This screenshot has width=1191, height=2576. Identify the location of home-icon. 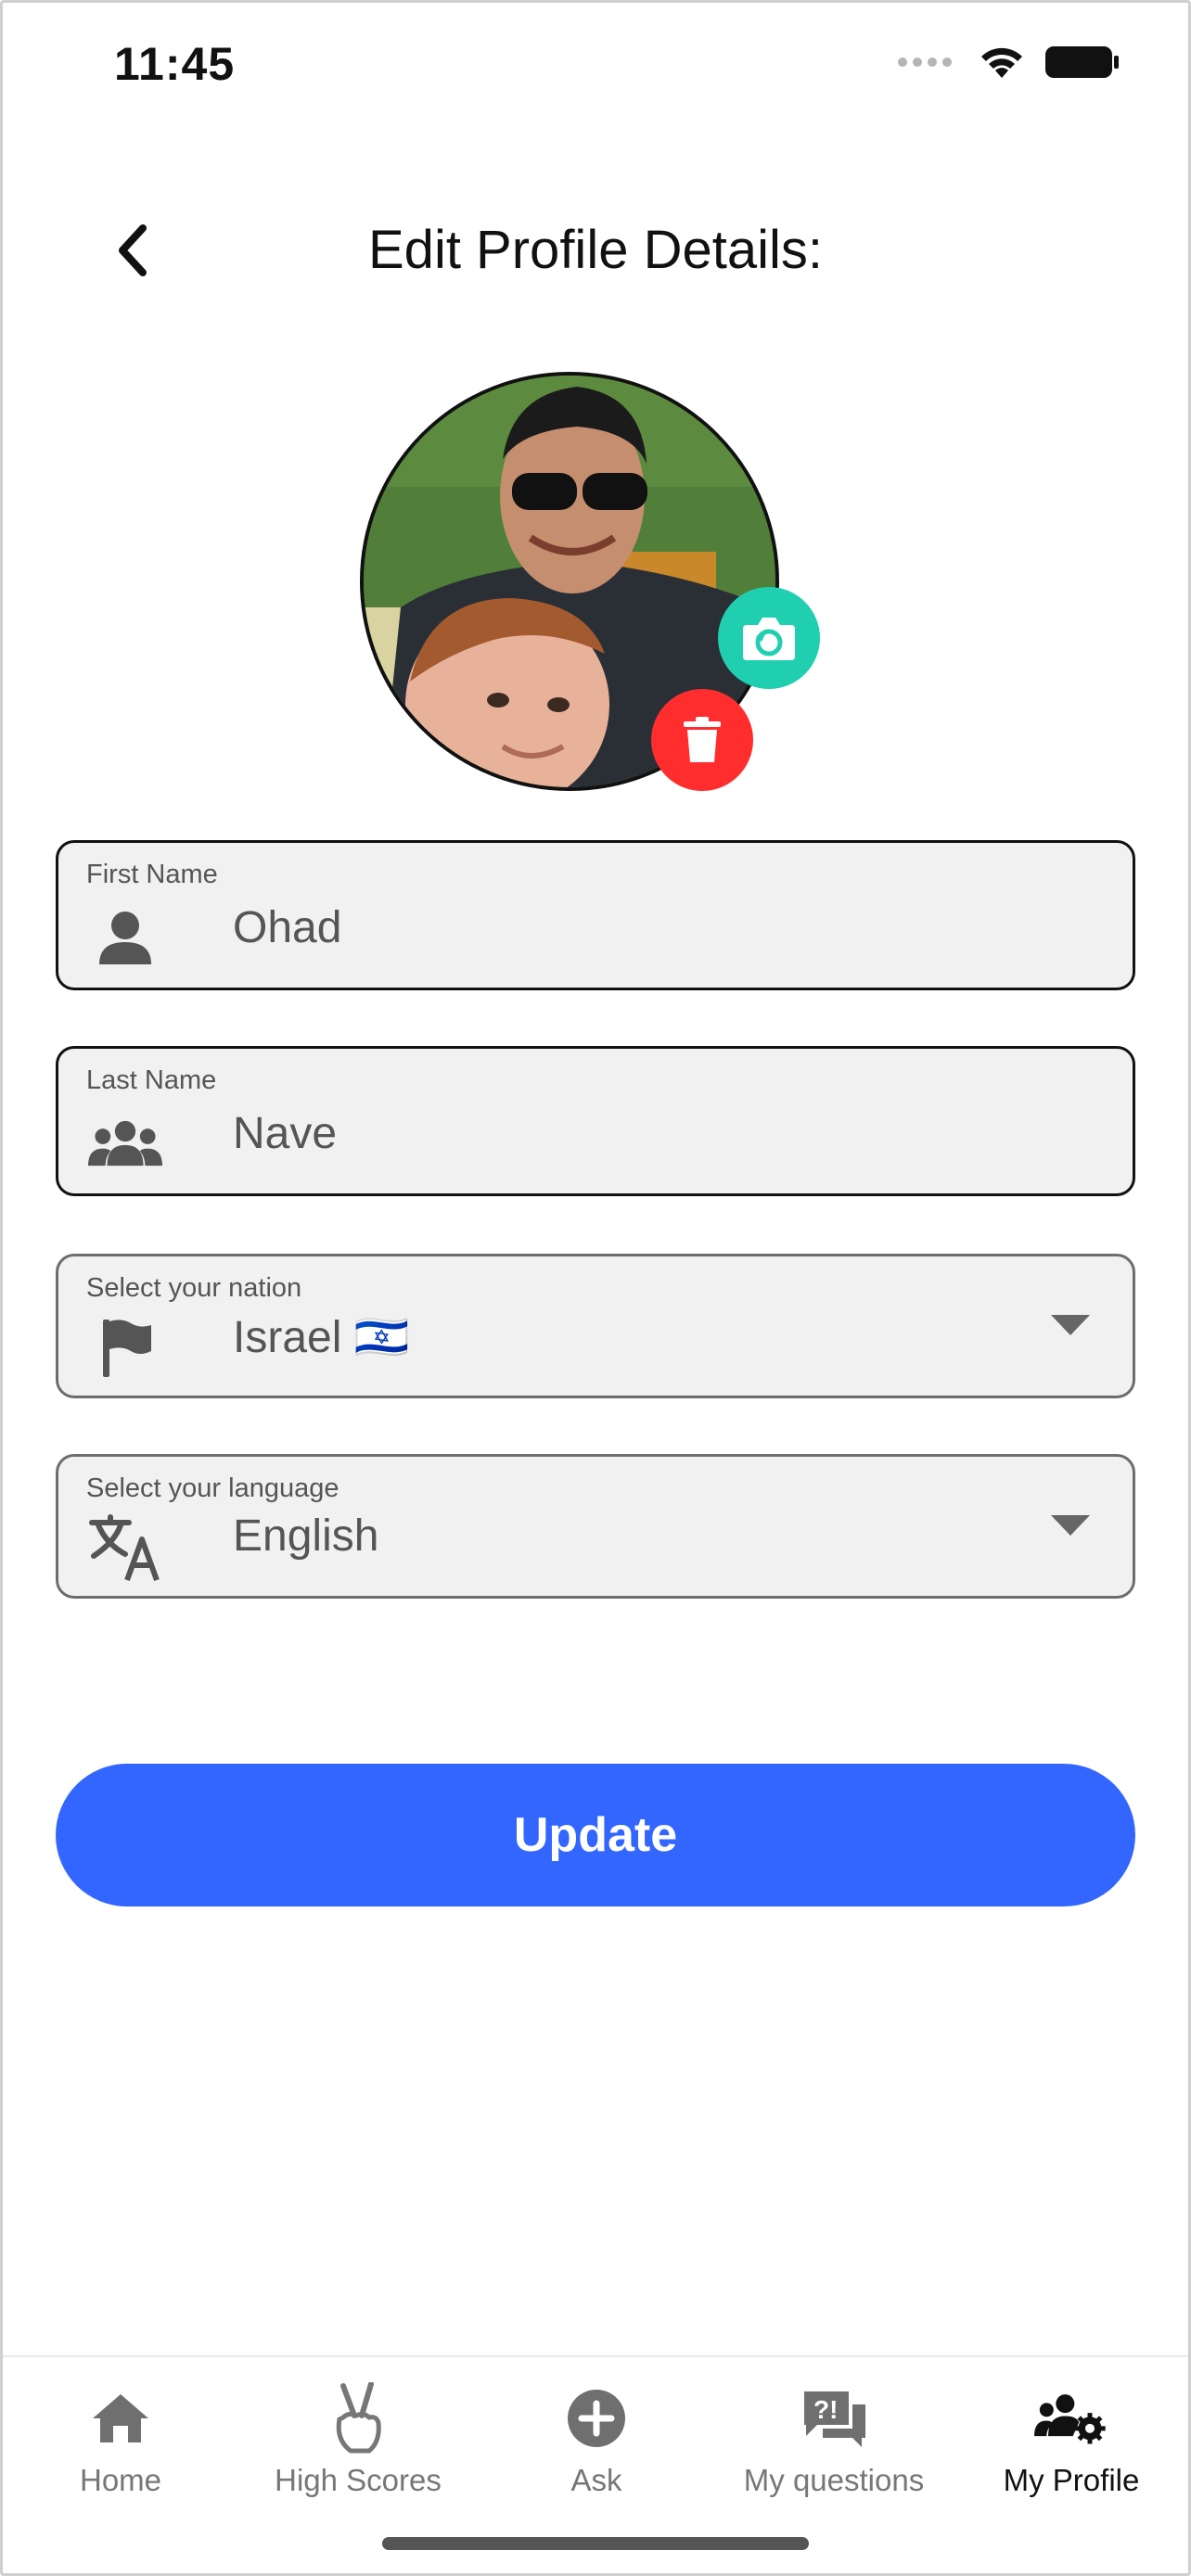
(121, 2418).